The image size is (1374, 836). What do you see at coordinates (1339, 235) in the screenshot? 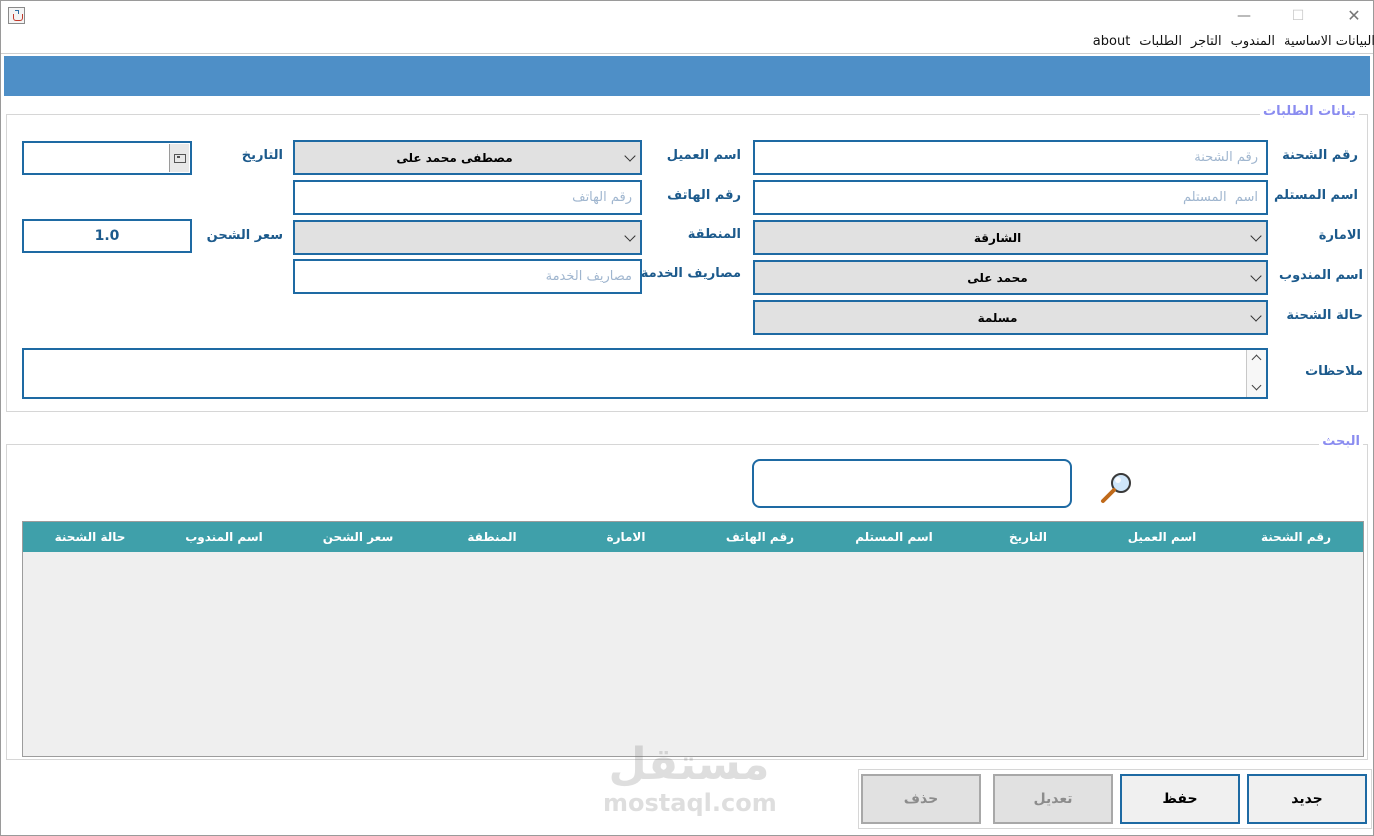
I see `emirate-label: الامارة` at bounding box center [1339, 235].